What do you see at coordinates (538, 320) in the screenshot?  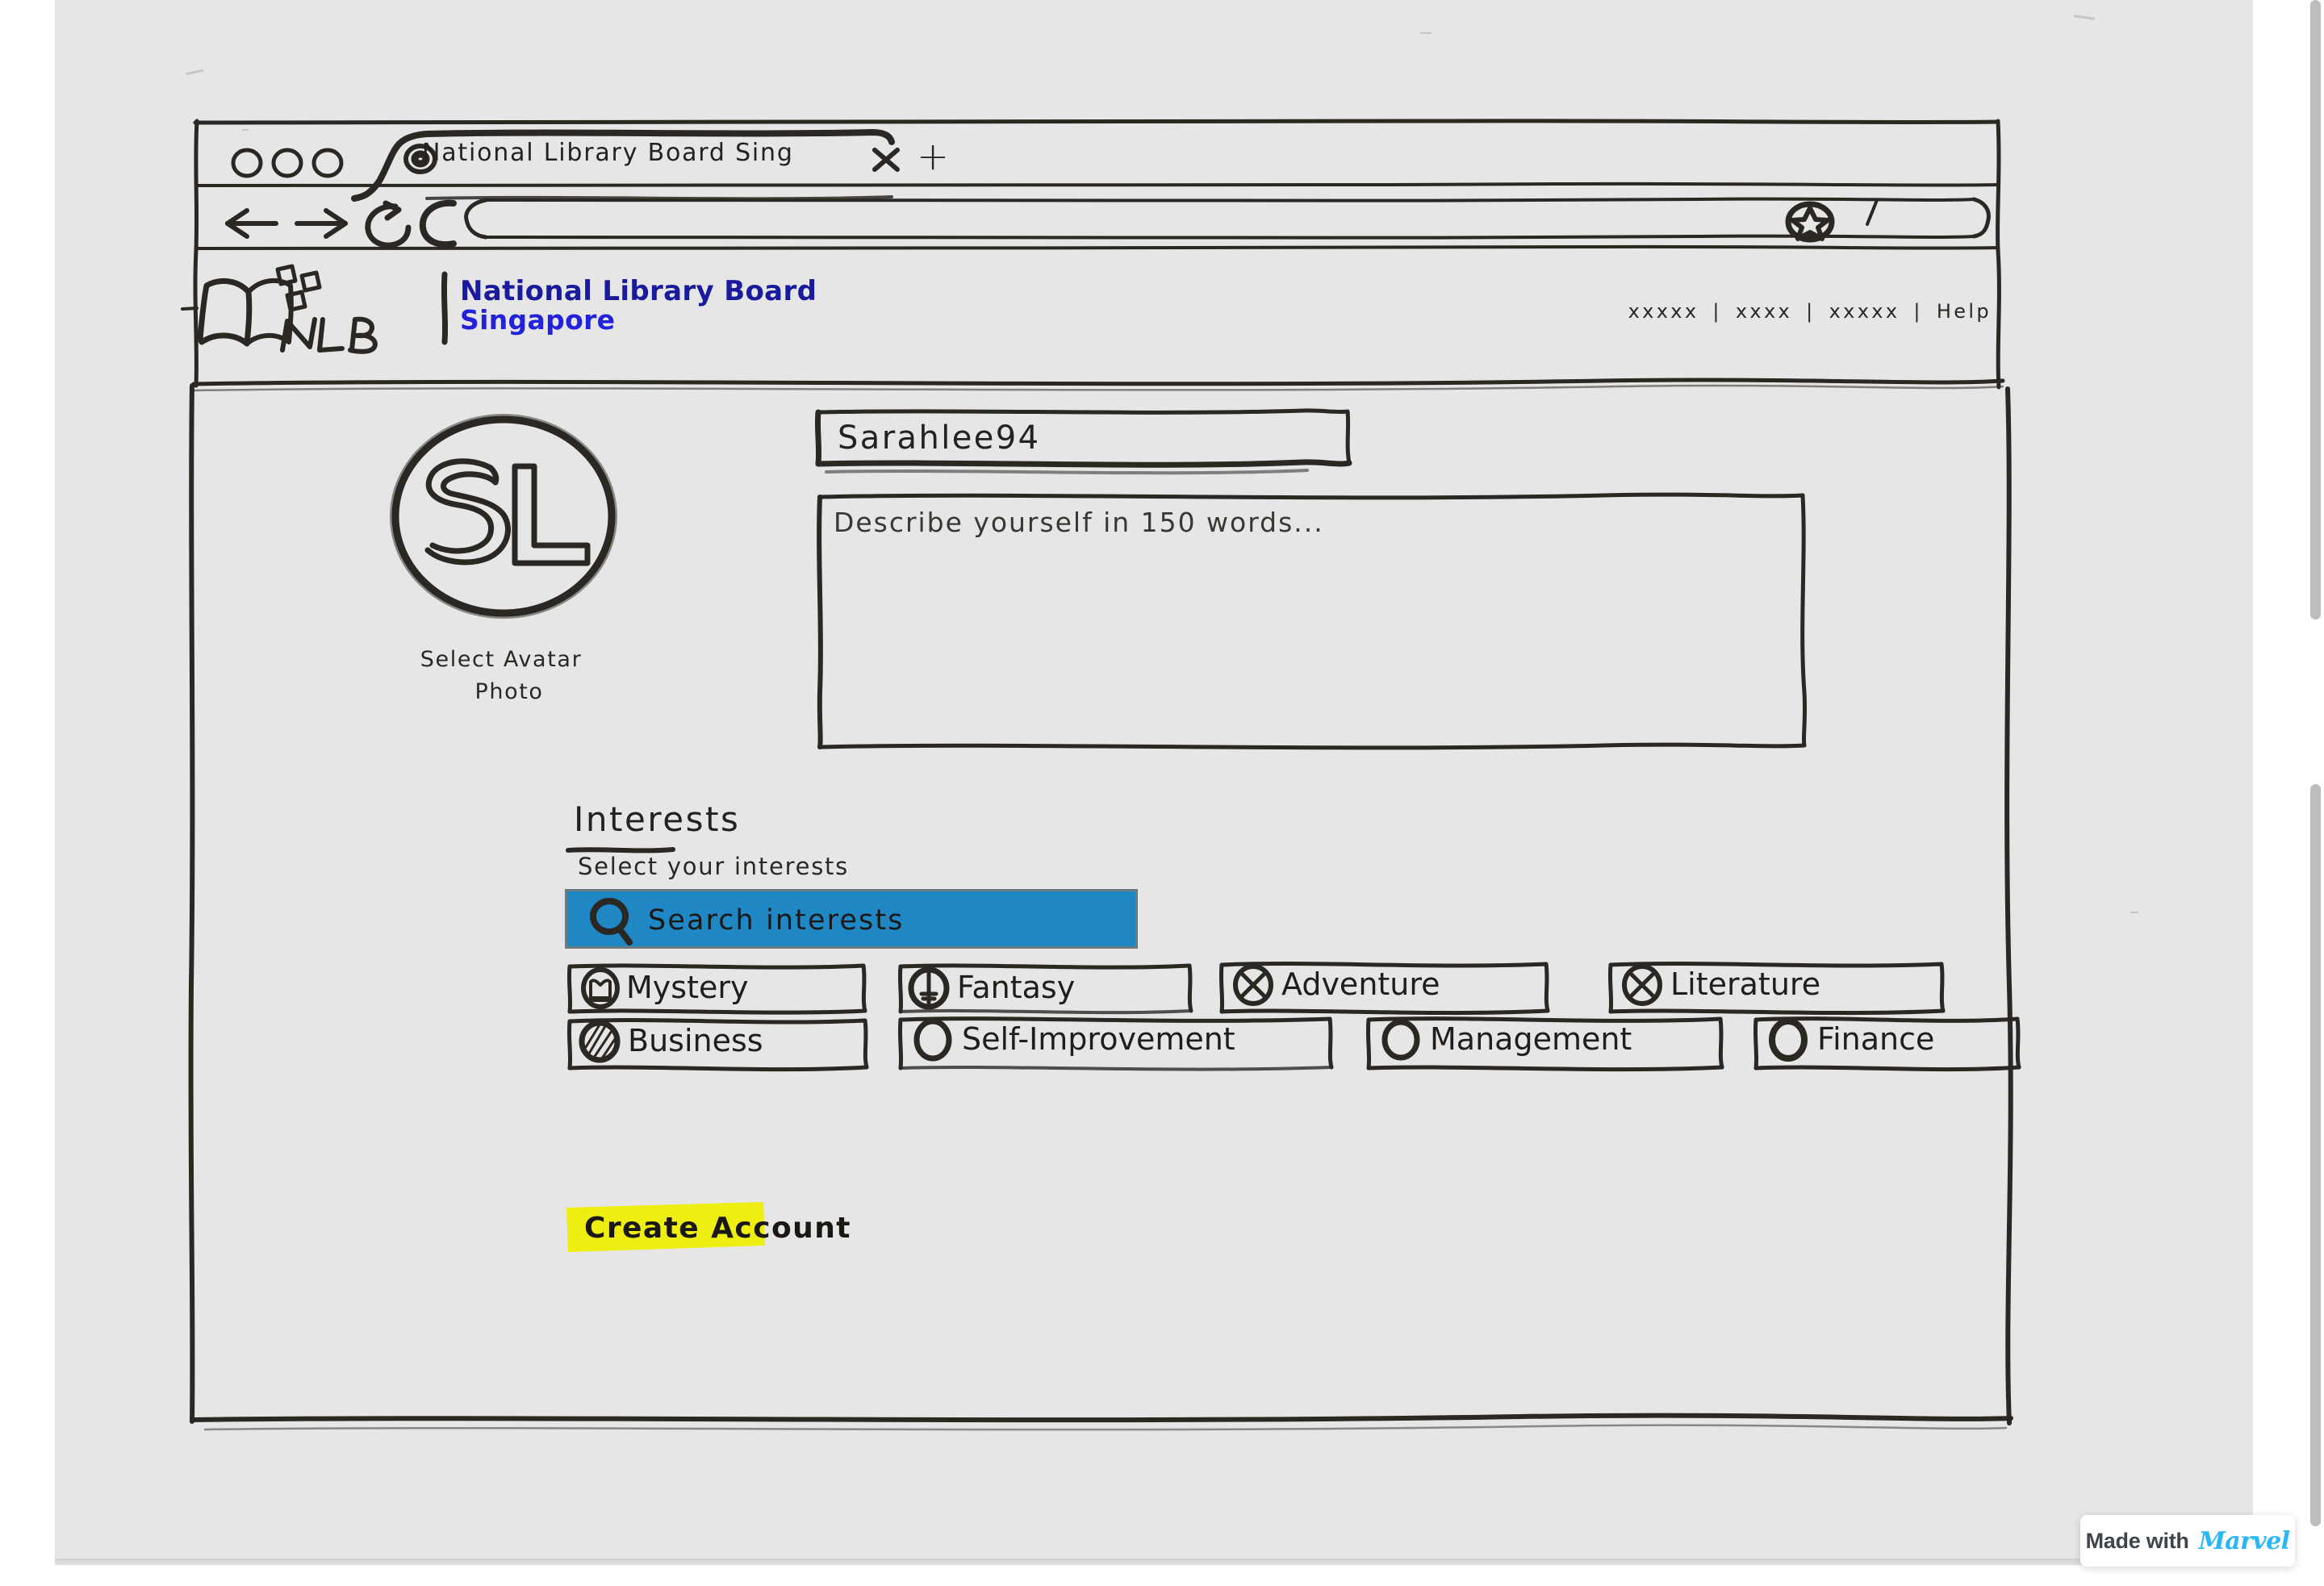 I see `brand-line-secondary: Singapore` at bounding box center [538, 320].